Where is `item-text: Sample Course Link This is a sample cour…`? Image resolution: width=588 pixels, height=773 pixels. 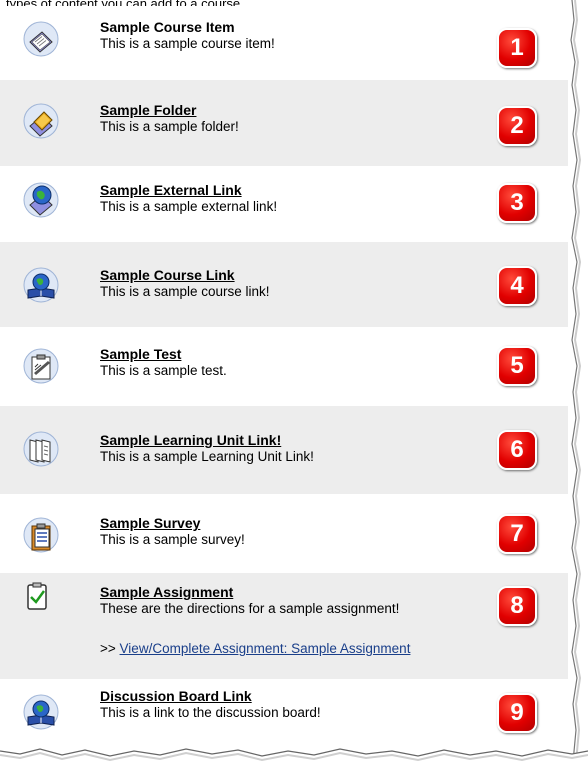 item-text: Sample Course Link This is a sample cour… is located at coordinates (289, 283).